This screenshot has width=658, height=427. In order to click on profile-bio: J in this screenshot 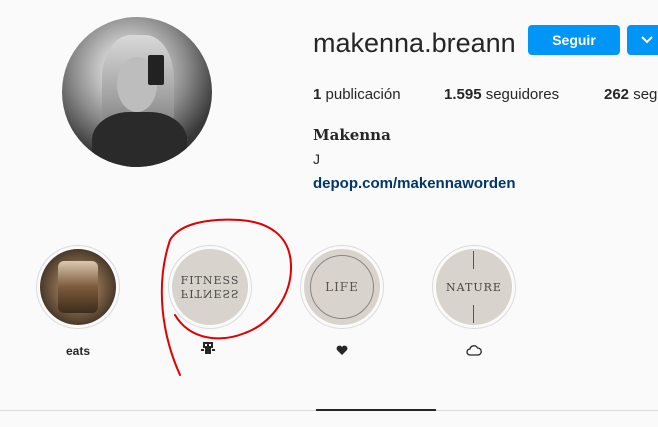, I will do `click(316, 159)`.